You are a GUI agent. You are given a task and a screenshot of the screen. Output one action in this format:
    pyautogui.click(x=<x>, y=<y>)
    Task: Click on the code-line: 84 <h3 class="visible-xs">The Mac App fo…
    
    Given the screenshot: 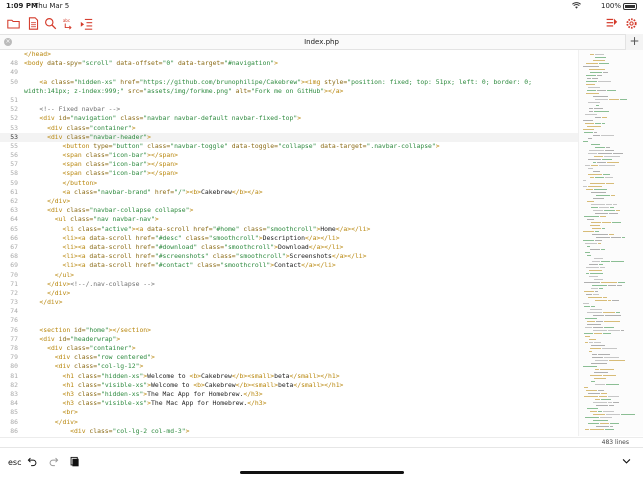 What is the action you would take?
    pyautogui.click(x=289, y=403)
    